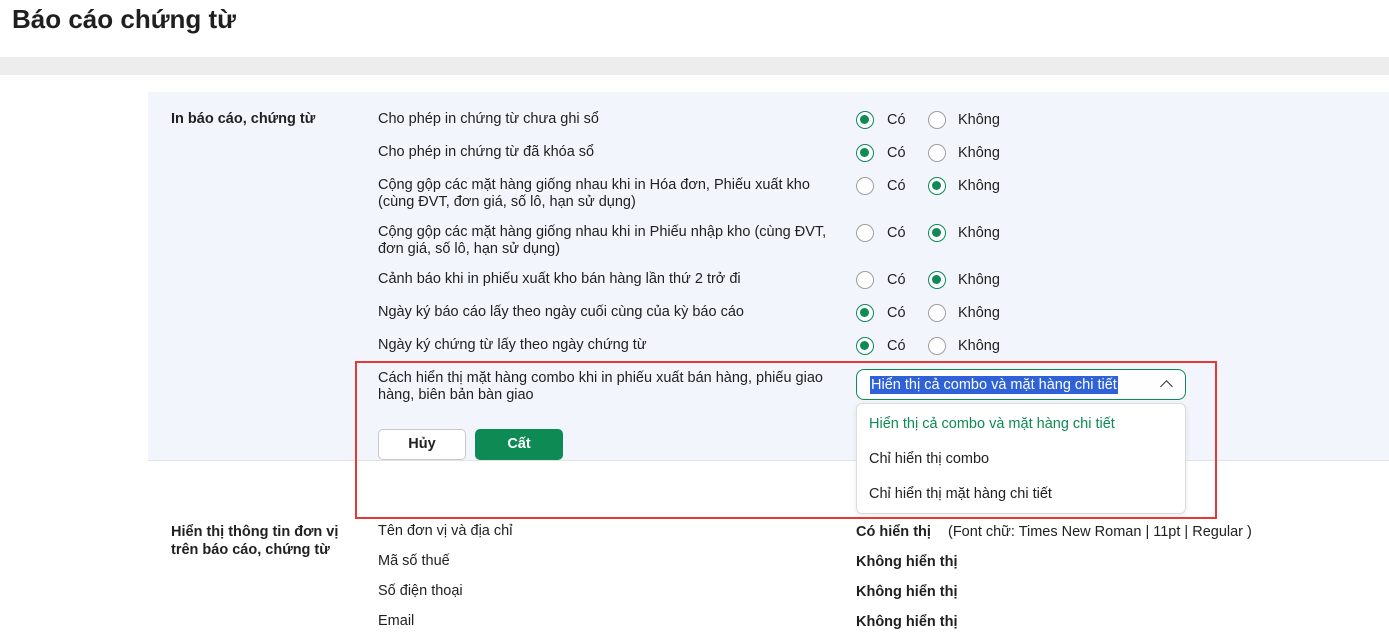 This screenshot has width=1389, height=640. Describe the element at coordinates (445, 531) in the screenshot. I see `display-row-label: Tên đơn vị và địa chỉ` at that location.